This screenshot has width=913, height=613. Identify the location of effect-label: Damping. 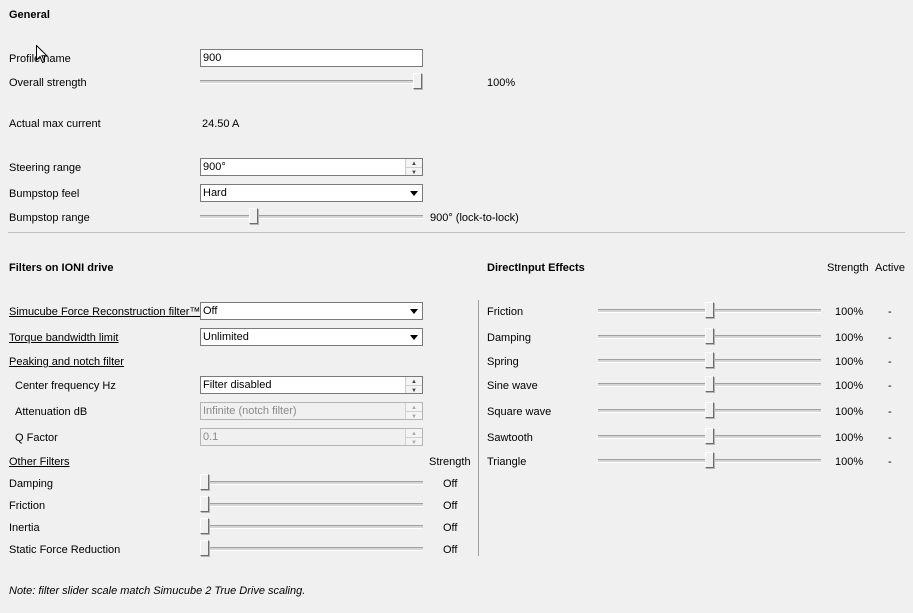
(509, 338).